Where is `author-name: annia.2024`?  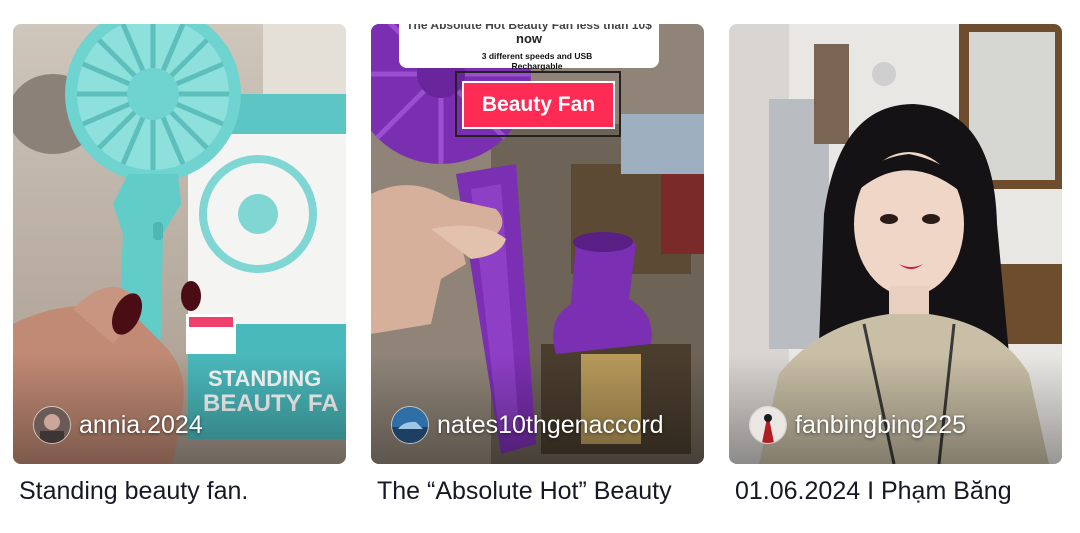
author-name: annia.2024 is located at coordinates (141, 425).